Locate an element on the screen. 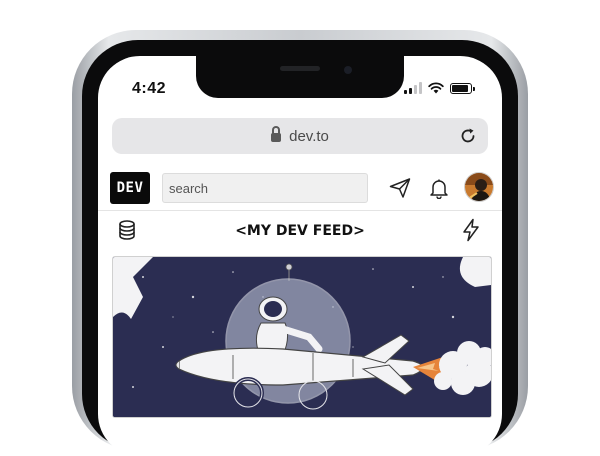  wifi-icon is located at coordinates (436, 88).